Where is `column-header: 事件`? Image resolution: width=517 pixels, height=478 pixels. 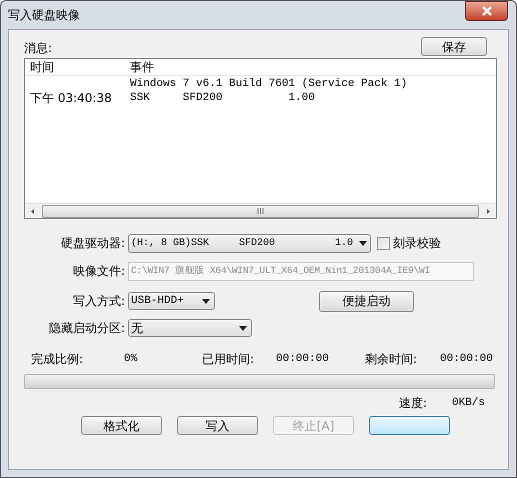 column-header: 事件 is located at coordinates (310, 67).